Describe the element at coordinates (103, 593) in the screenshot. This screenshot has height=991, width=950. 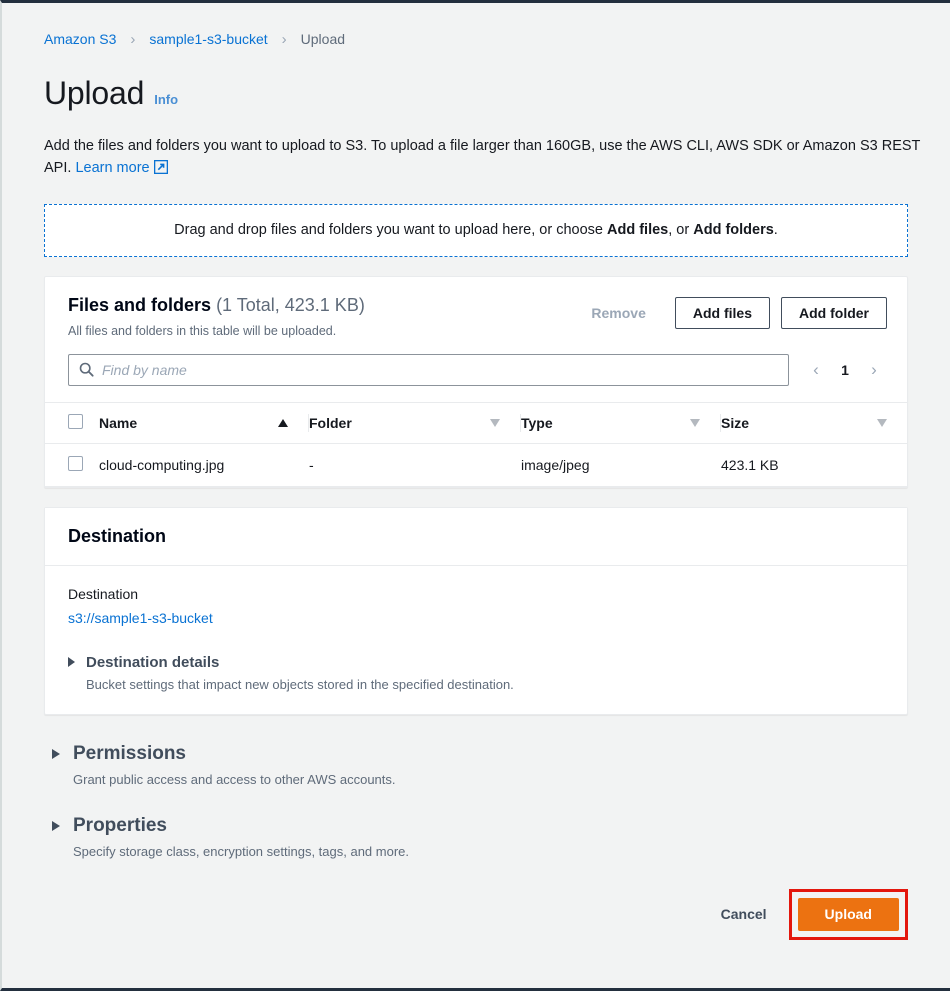
I see `destination-field-label: Destination` at that location.